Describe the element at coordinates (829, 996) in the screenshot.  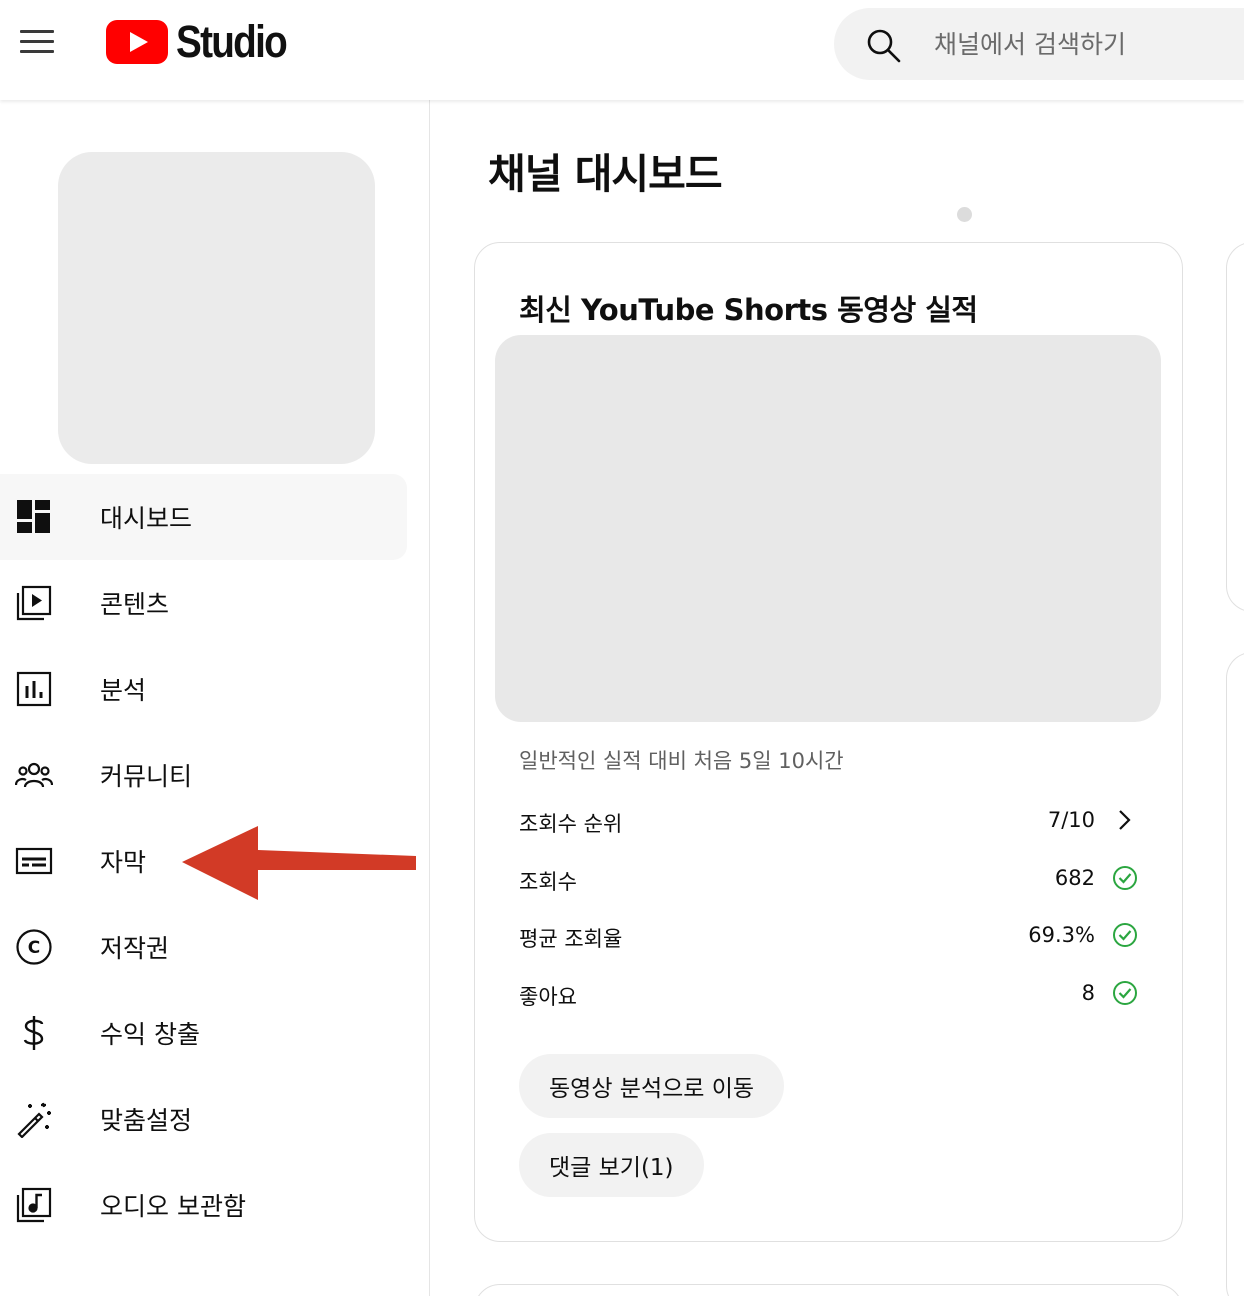
I see `metric-row-likes: 좋아요 8` at that location.